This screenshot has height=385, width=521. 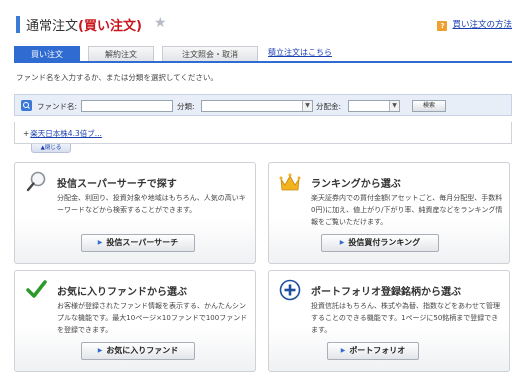 I want to click on title-accent-bar, so click(x=18, y=24).